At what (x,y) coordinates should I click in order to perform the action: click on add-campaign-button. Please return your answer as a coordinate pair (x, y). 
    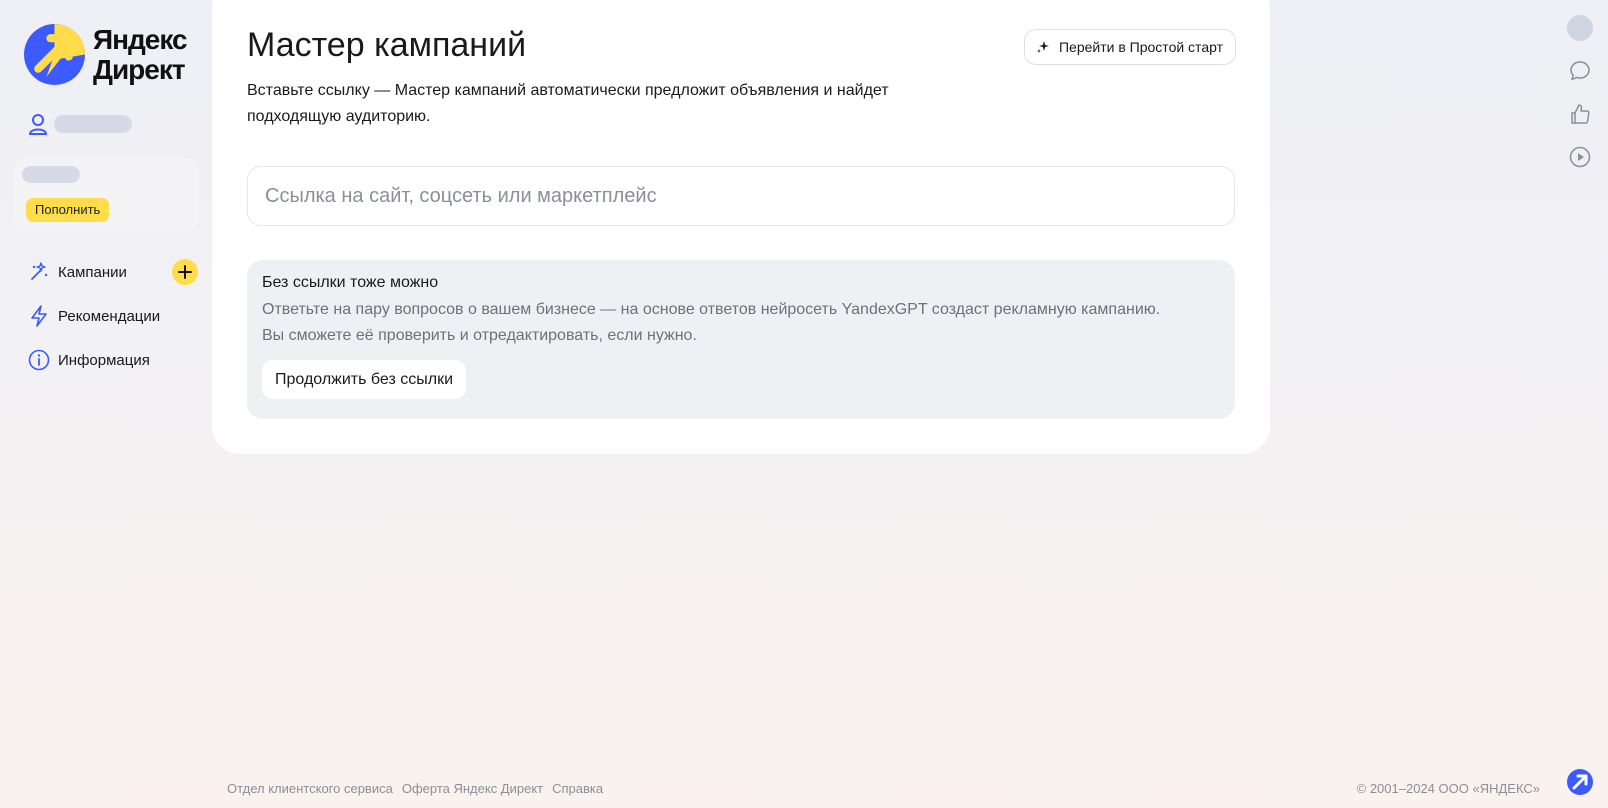
    Looking at the image, I should click on (185, 272).